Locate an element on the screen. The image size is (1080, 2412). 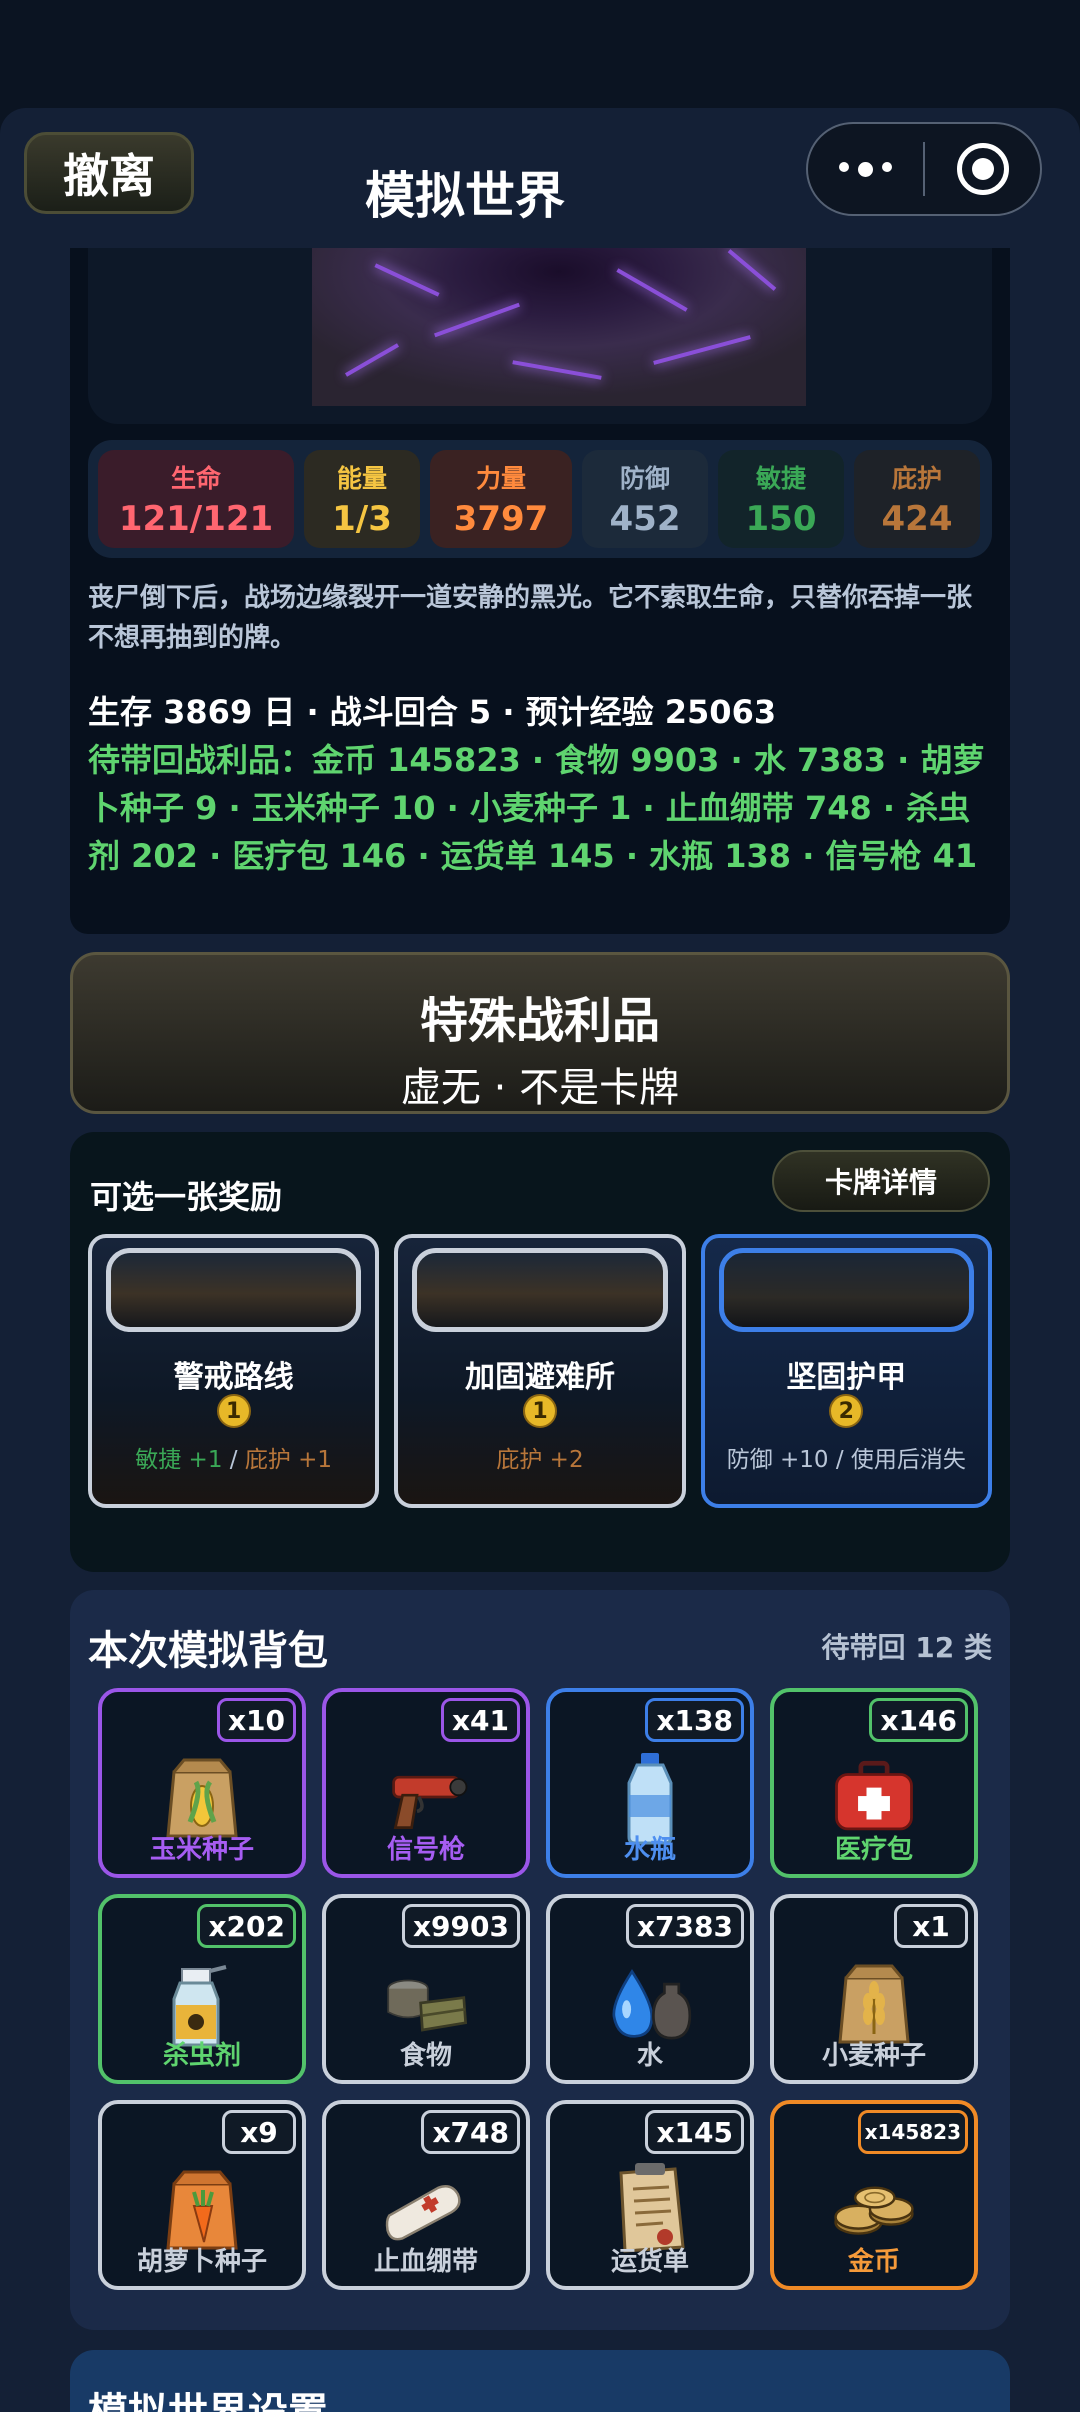
item-name: 金币 is located at coordinates (873, 2262).